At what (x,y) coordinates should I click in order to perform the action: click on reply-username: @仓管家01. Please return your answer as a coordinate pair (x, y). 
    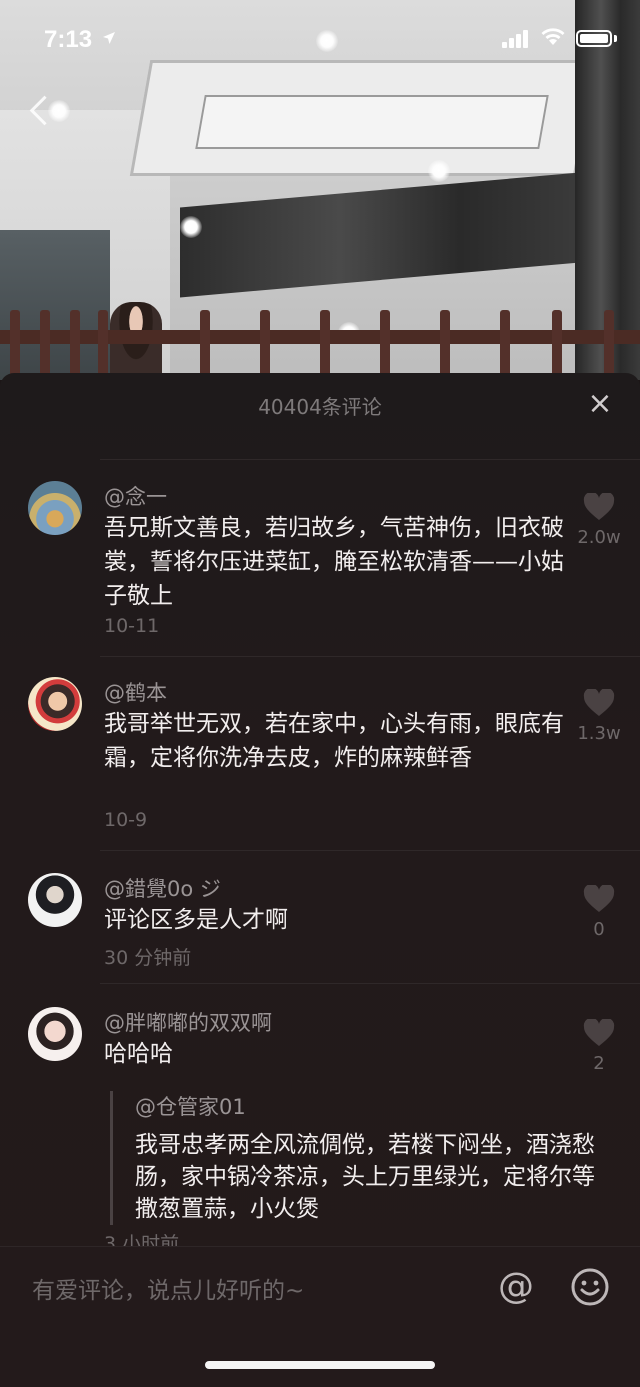
    Looking at the image, I should click on (365, 1106).